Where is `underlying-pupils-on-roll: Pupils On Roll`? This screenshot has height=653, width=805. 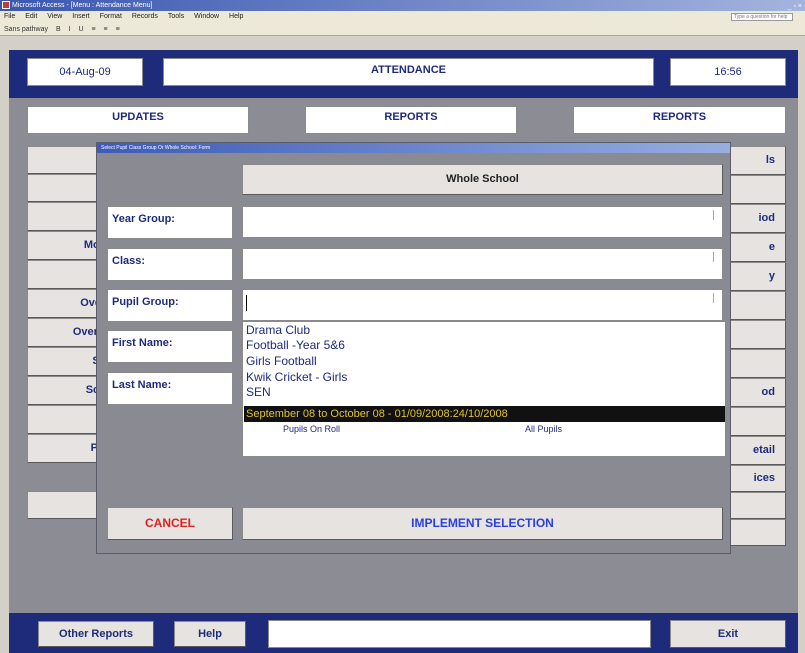 underlying-pupils-on-roll: Pupils On Roll is located at coordinates (312, 429).